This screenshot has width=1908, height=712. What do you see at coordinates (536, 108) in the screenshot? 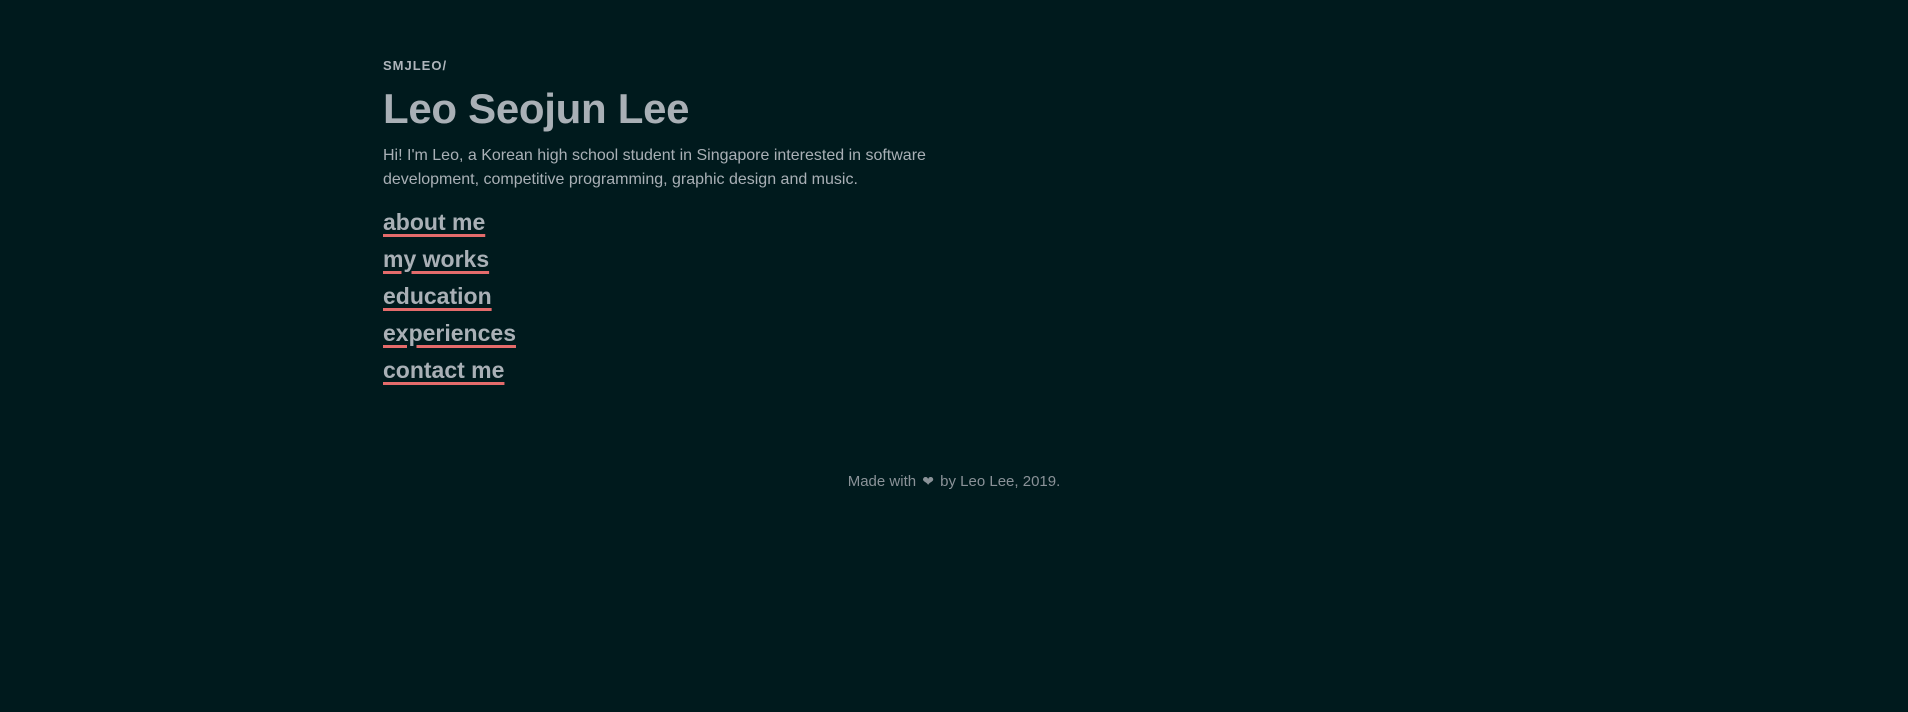
I see `page-title: Leo Seojun Lee` at bounding box center [536, 108].